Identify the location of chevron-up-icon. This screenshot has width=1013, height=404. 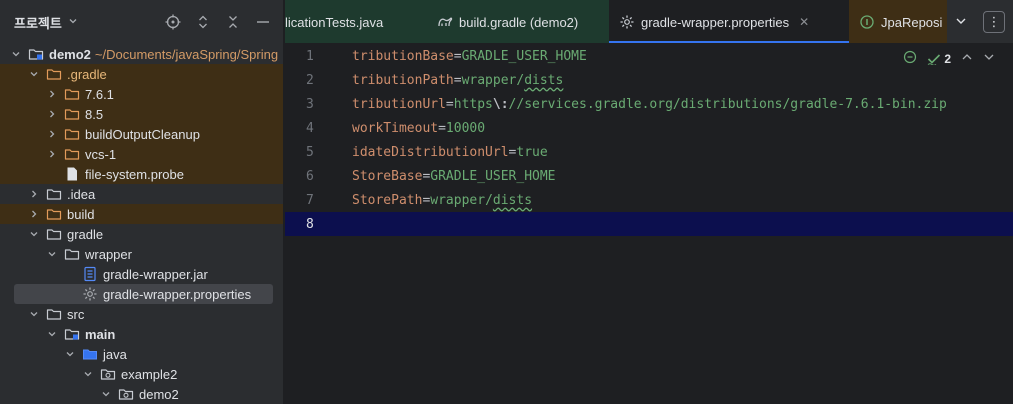
(967, 58).